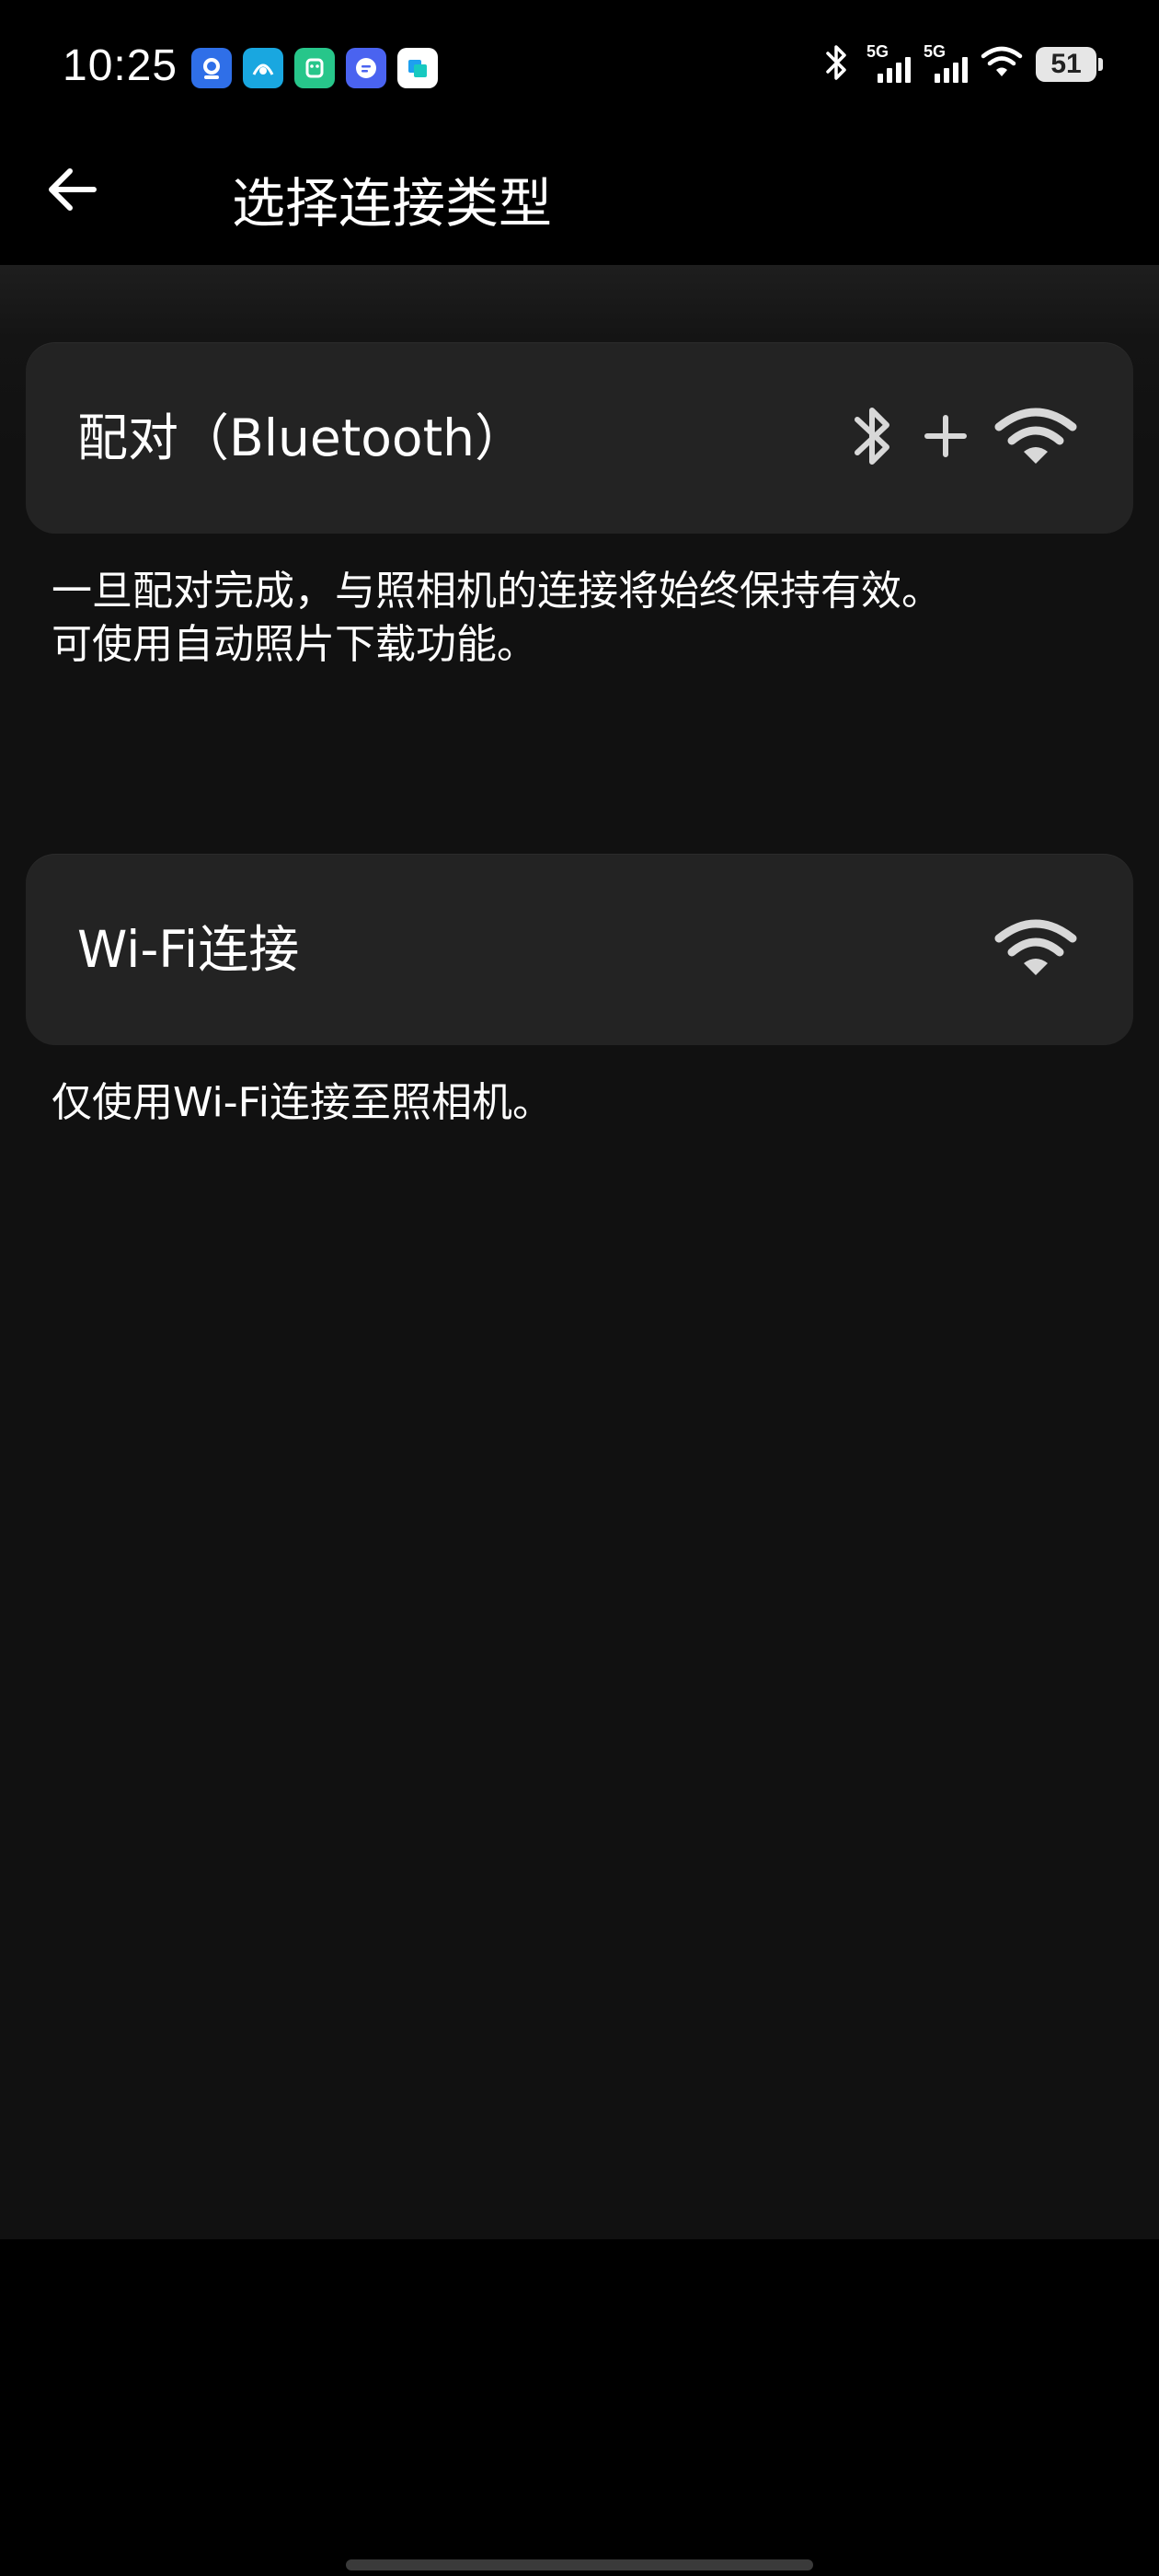  I want to click on wifi-description: 仅使用Wi-Fi连接至照相机。, so click(302, 1103).